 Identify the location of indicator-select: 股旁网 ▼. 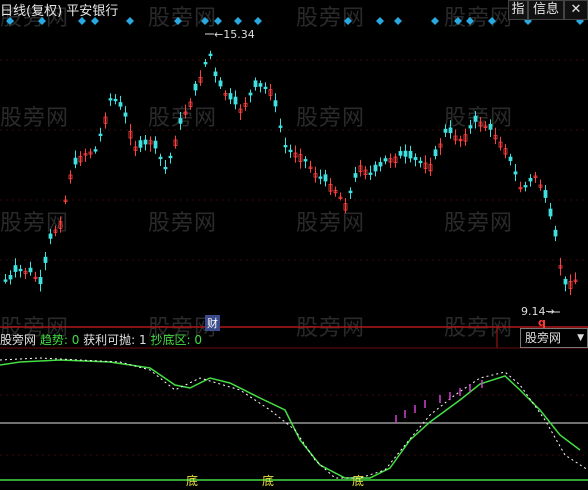
(554, 338).